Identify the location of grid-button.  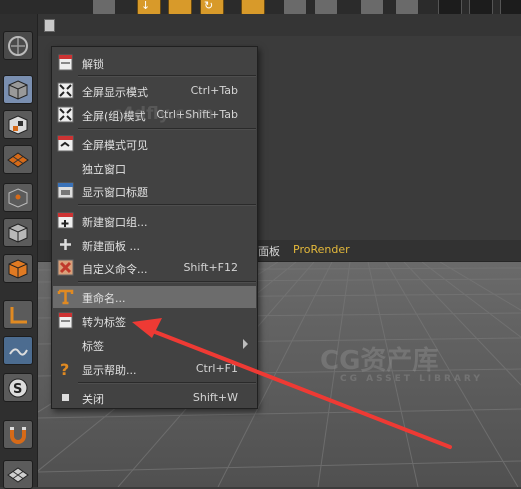
(18, 474).